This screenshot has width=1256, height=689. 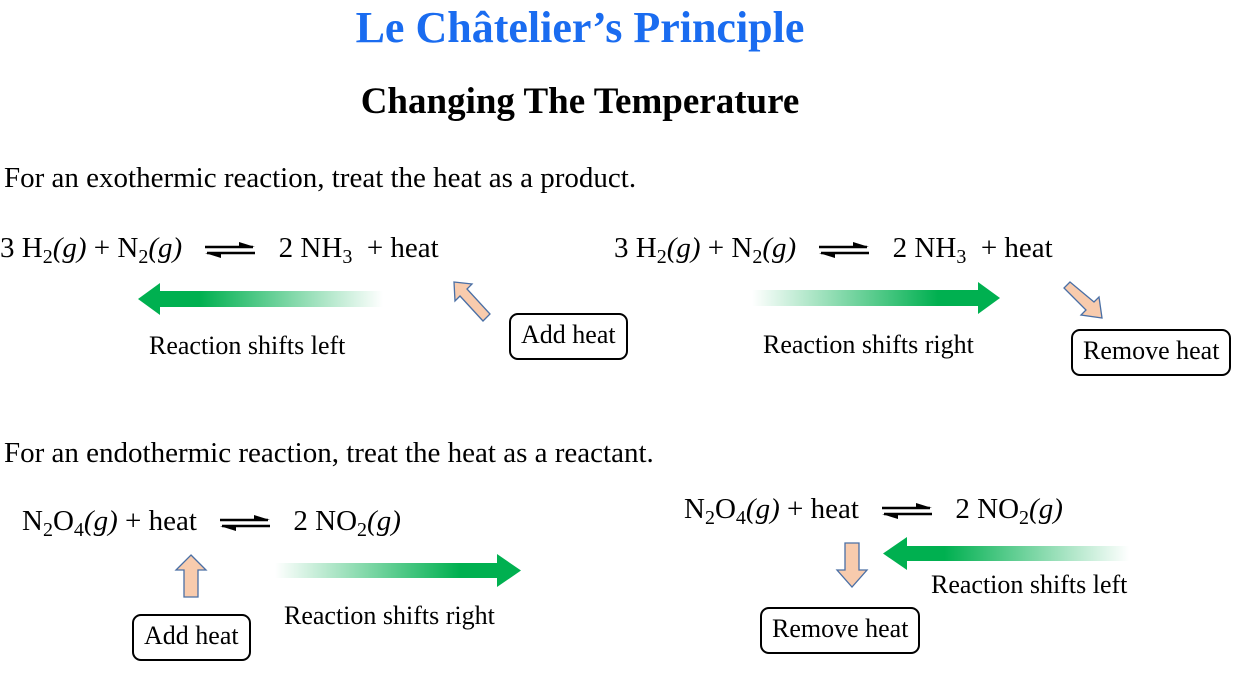 What do you see at coordinates (211, 523) in the screenshot?
I see `endothermic-equation-1: N2O4(g) + heat 2 NO2(g)` at bounding box center [211, 523].